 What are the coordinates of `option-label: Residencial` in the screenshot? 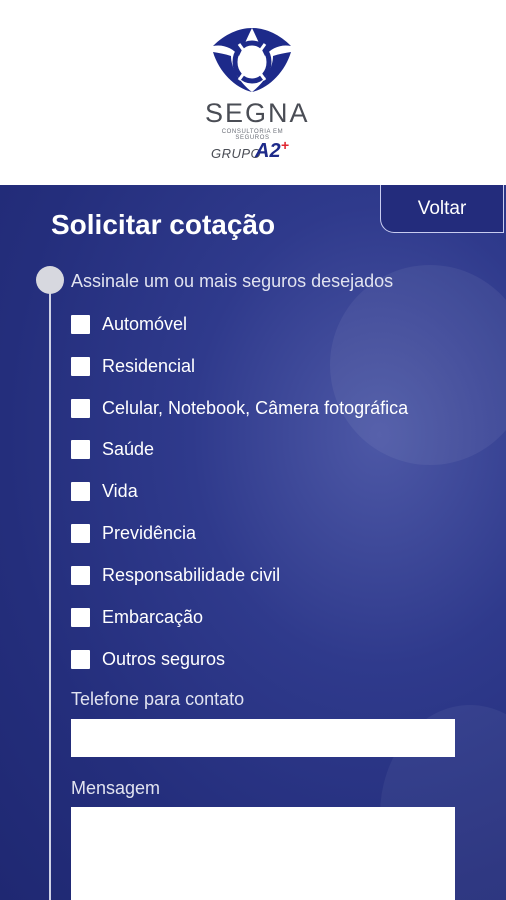 It's located at (149, 365).